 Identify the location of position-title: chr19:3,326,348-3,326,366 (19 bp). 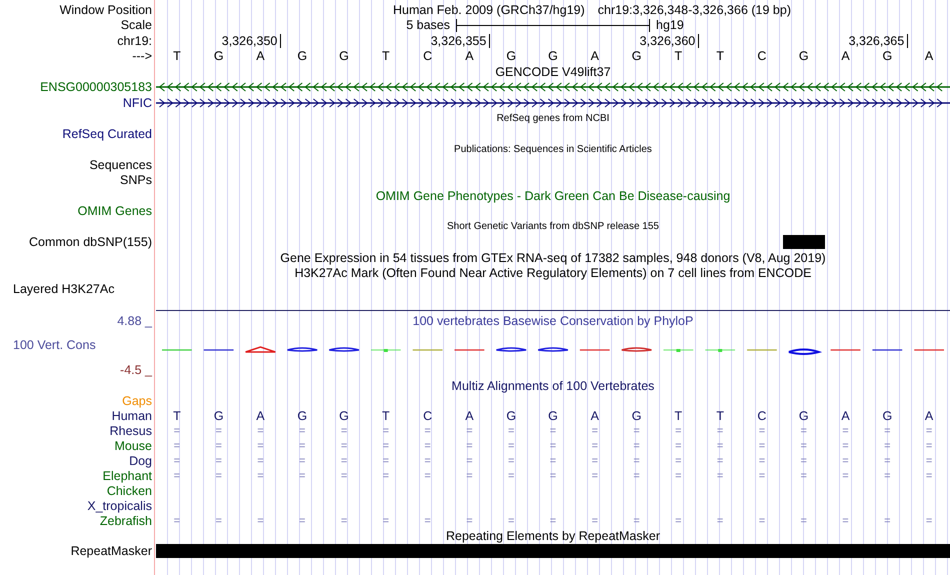
(694, 9).